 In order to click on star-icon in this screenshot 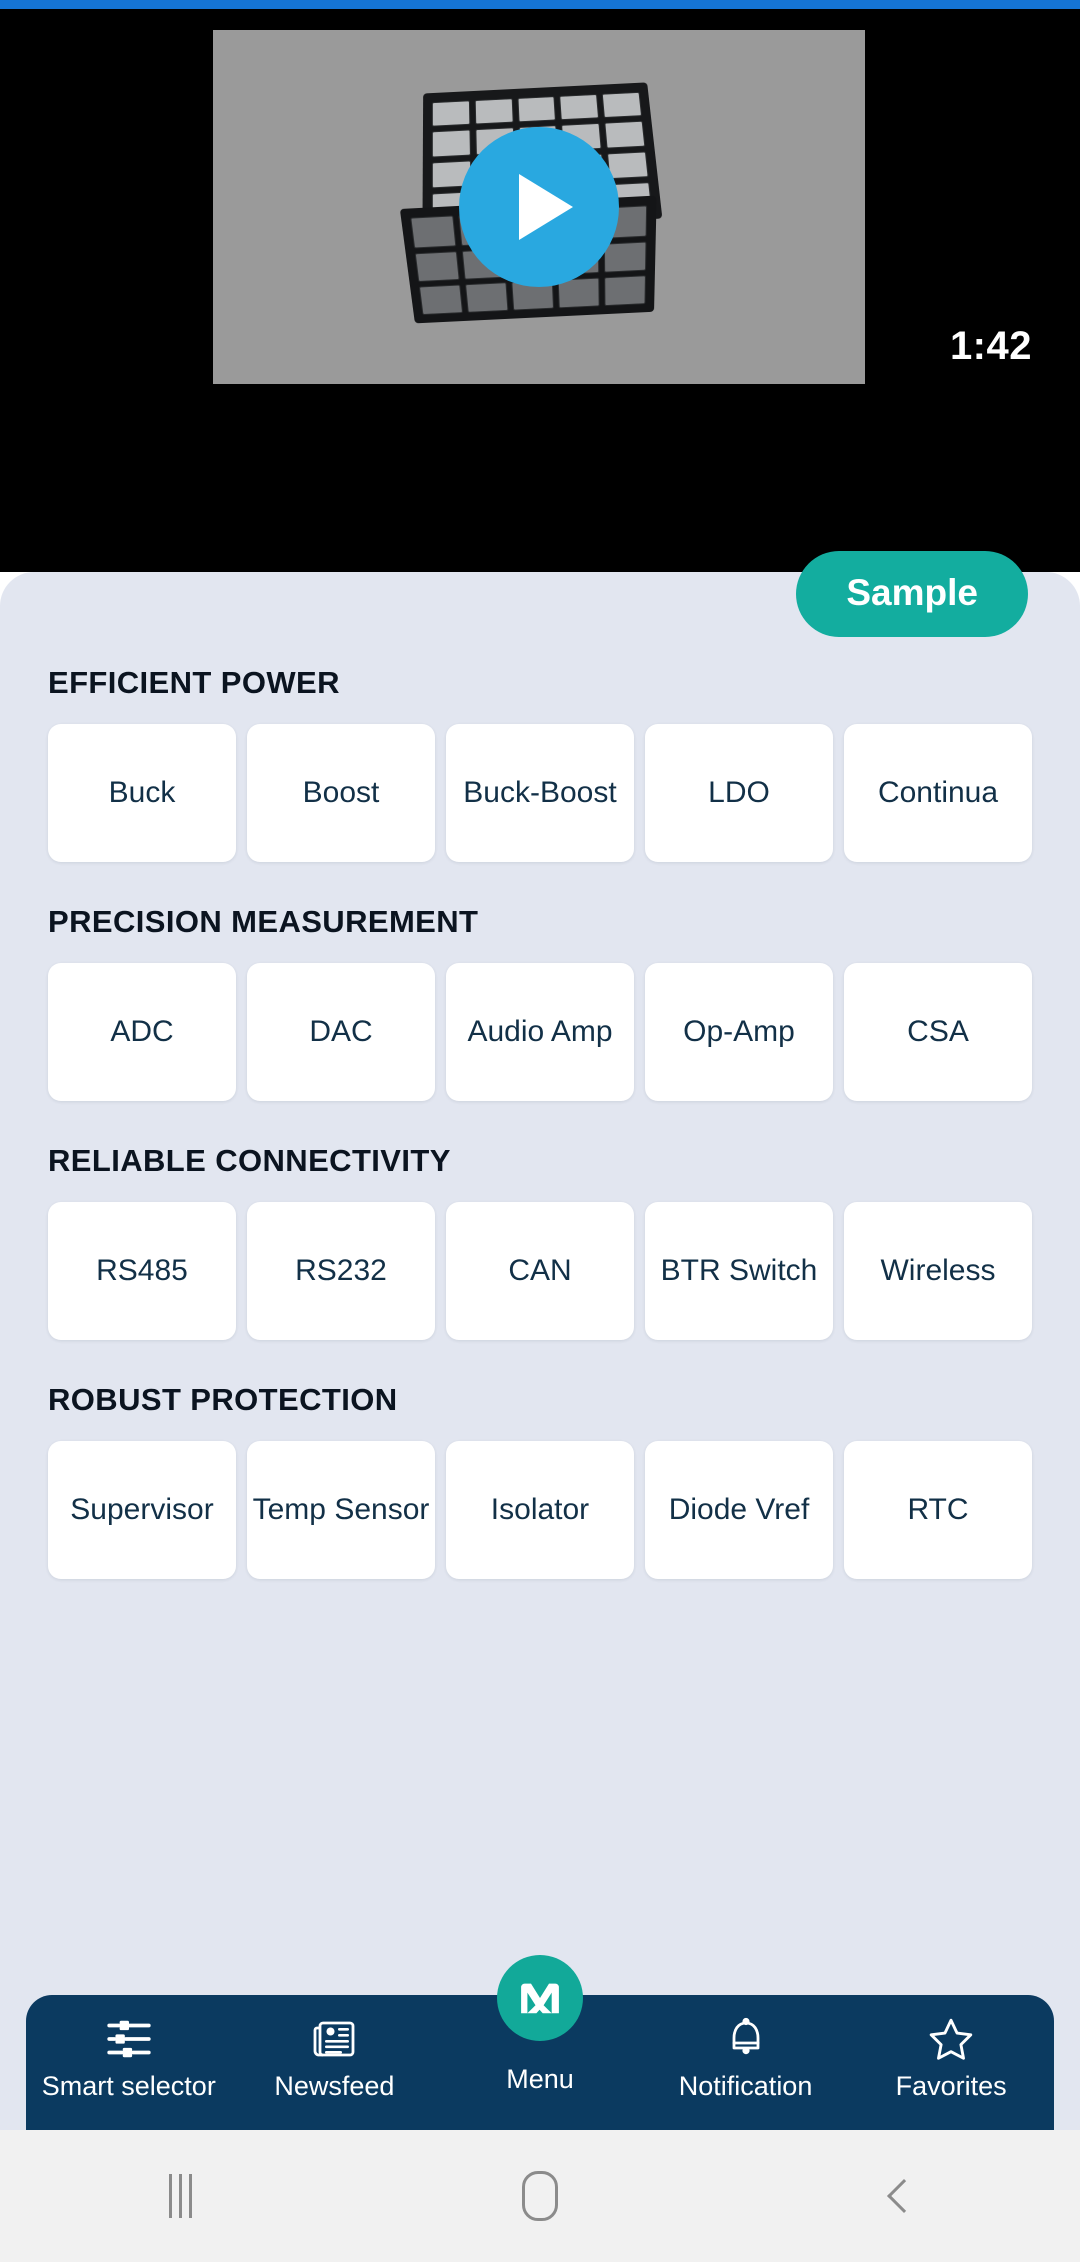, I will do `click(951, 2039)`.